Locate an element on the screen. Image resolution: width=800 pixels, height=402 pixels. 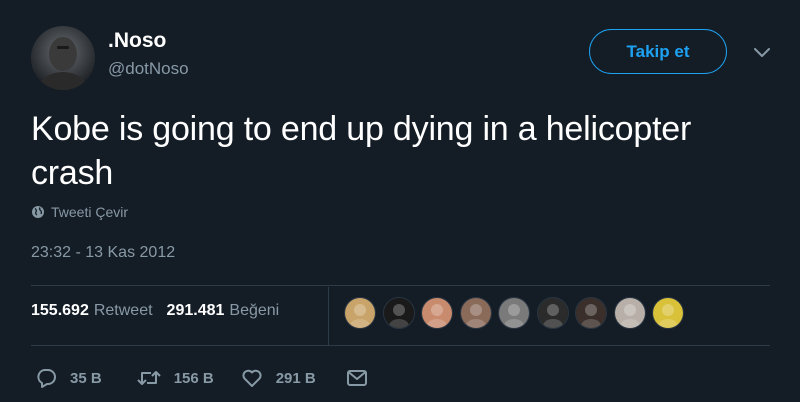
translate-label: Tweeti Çevir is located at coordinates (90, 212).